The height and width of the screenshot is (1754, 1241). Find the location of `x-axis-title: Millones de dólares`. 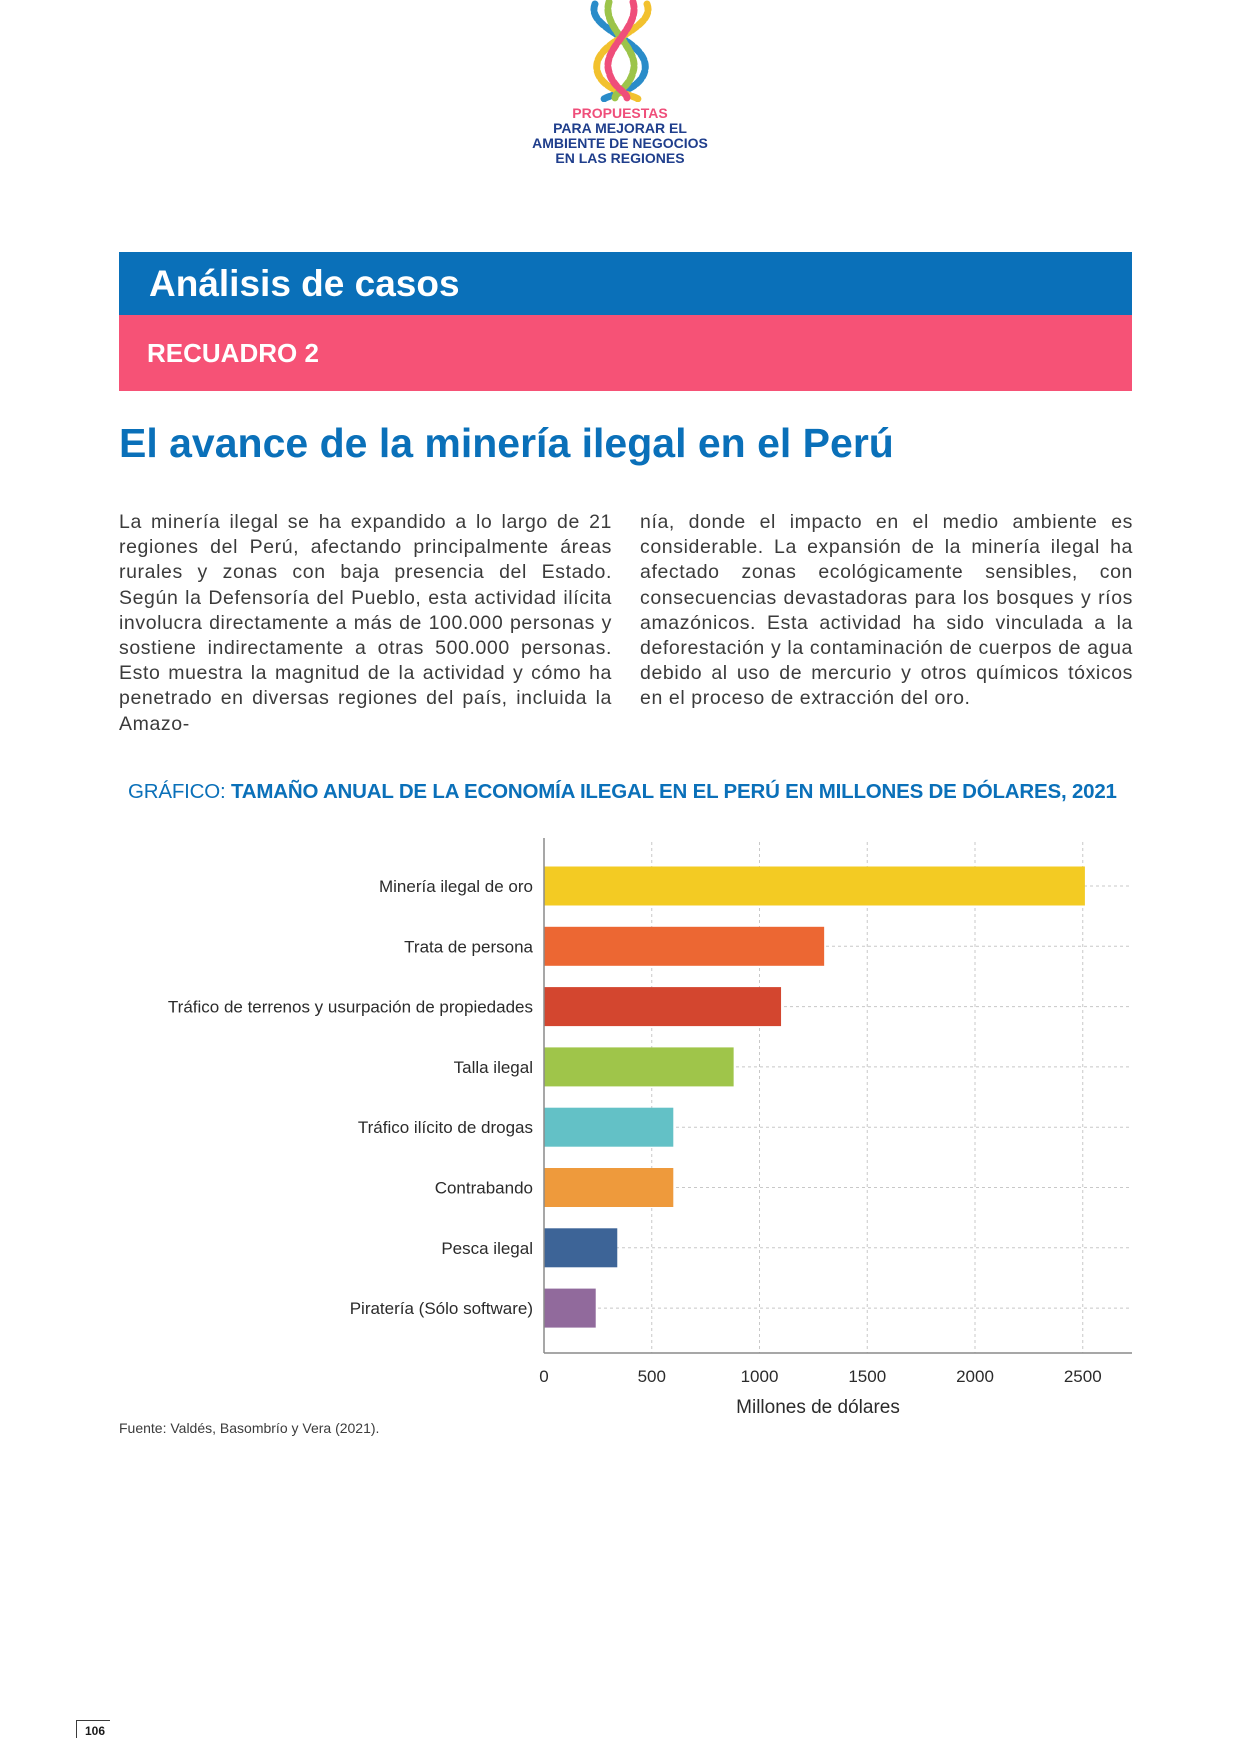

x-axis-title: Millones de dólares is located at coordinates (818, 1407).